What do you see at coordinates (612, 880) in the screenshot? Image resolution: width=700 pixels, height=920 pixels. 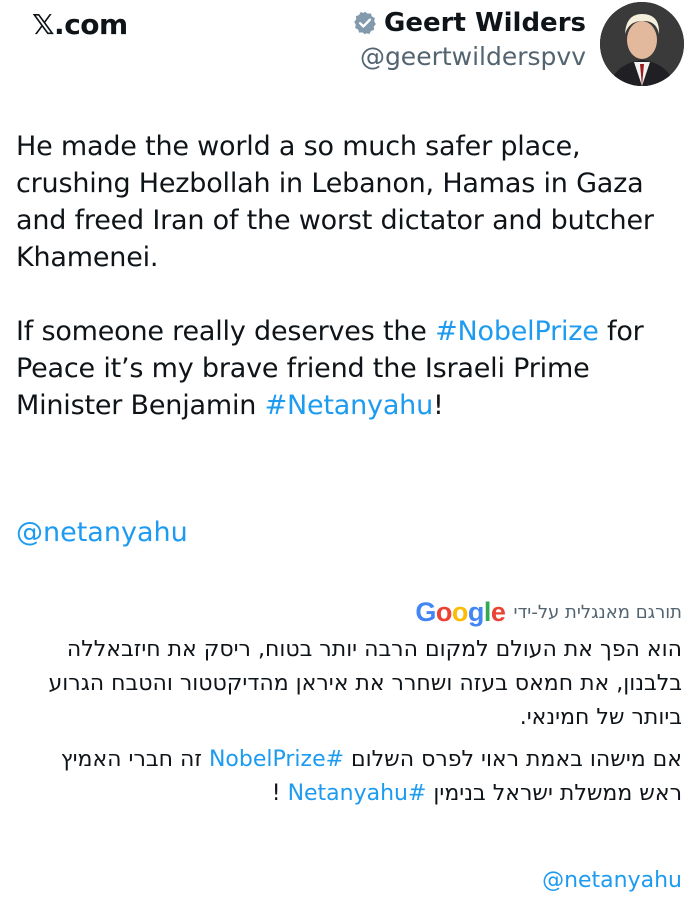 I see `translated-mention-netanyahu-link: @netanyahu` at bounding box center [612, 880].